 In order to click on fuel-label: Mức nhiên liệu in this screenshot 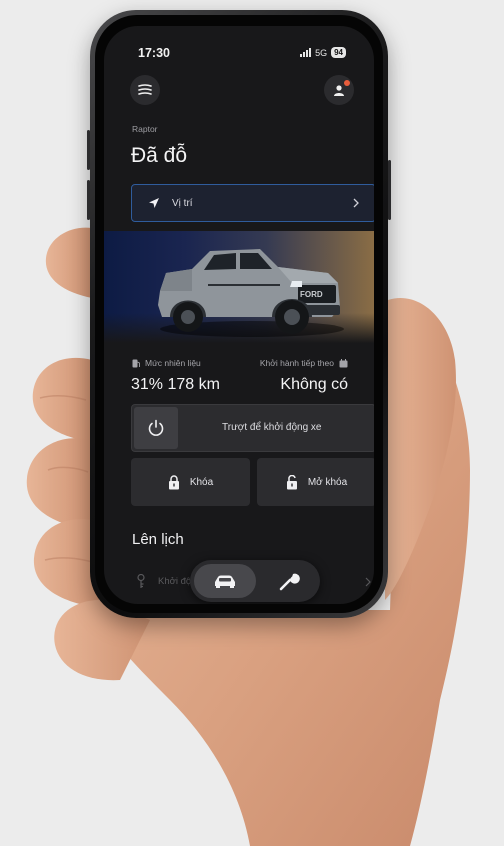, I will do `click(166, 363)`.